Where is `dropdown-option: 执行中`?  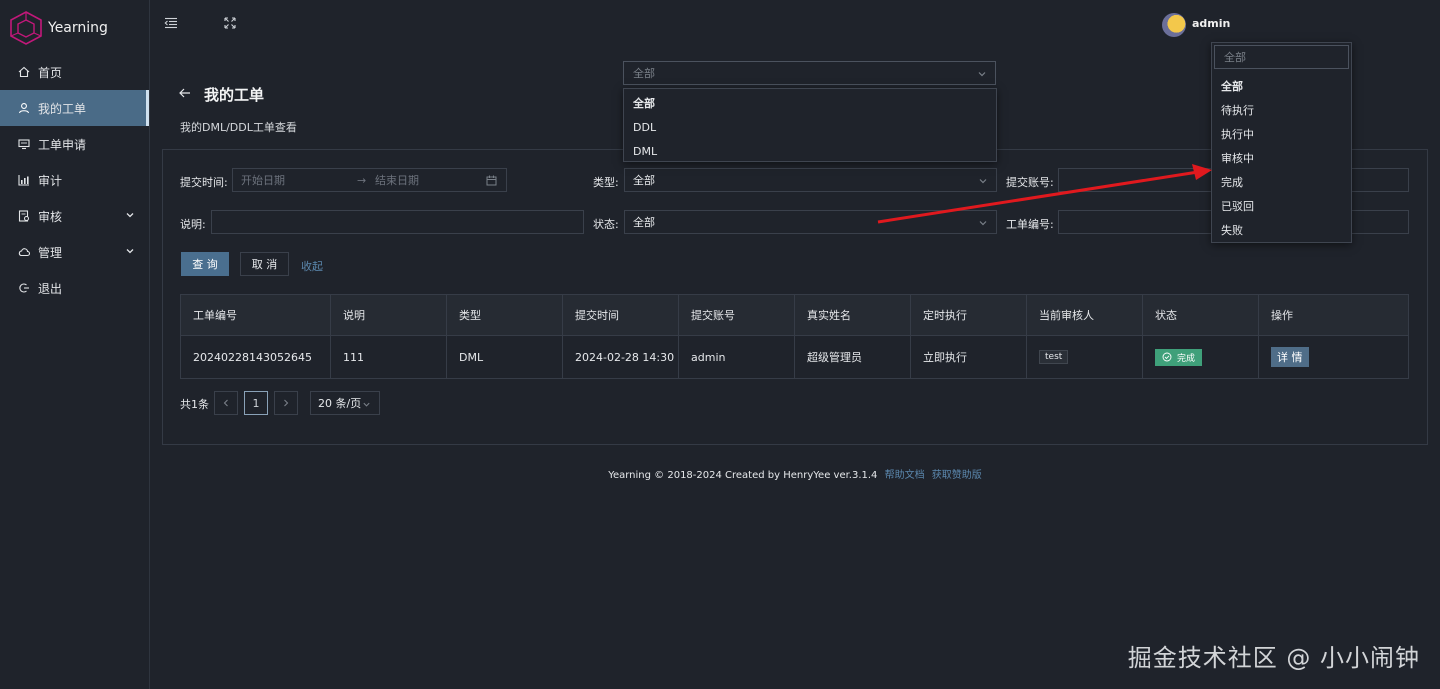
dropdown-option: 执行中 is located at coordinates (1281, 134).